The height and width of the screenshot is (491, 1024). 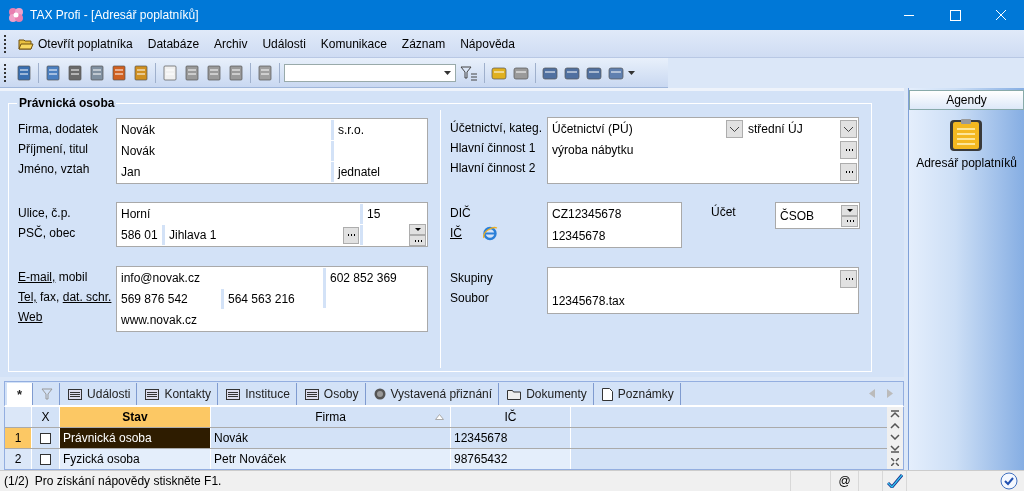 What do you see at coordinates (895, 448) in the screenshot?
I see `last-record-icon` at bounding box center [895, 448].